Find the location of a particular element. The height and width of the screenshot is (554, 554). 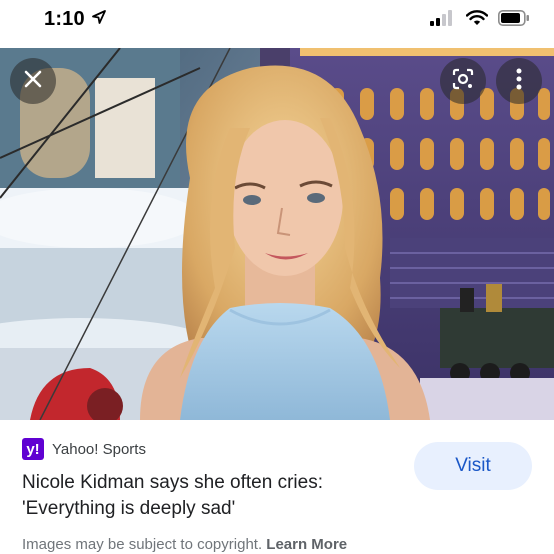

more-vert-icon is located at coordinates (519, 81).